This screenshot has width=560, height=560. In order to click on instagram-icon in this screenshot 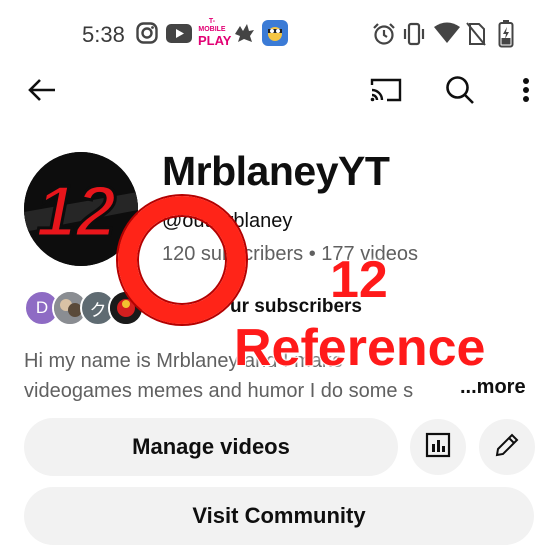, I will do `click(147, 35)`.